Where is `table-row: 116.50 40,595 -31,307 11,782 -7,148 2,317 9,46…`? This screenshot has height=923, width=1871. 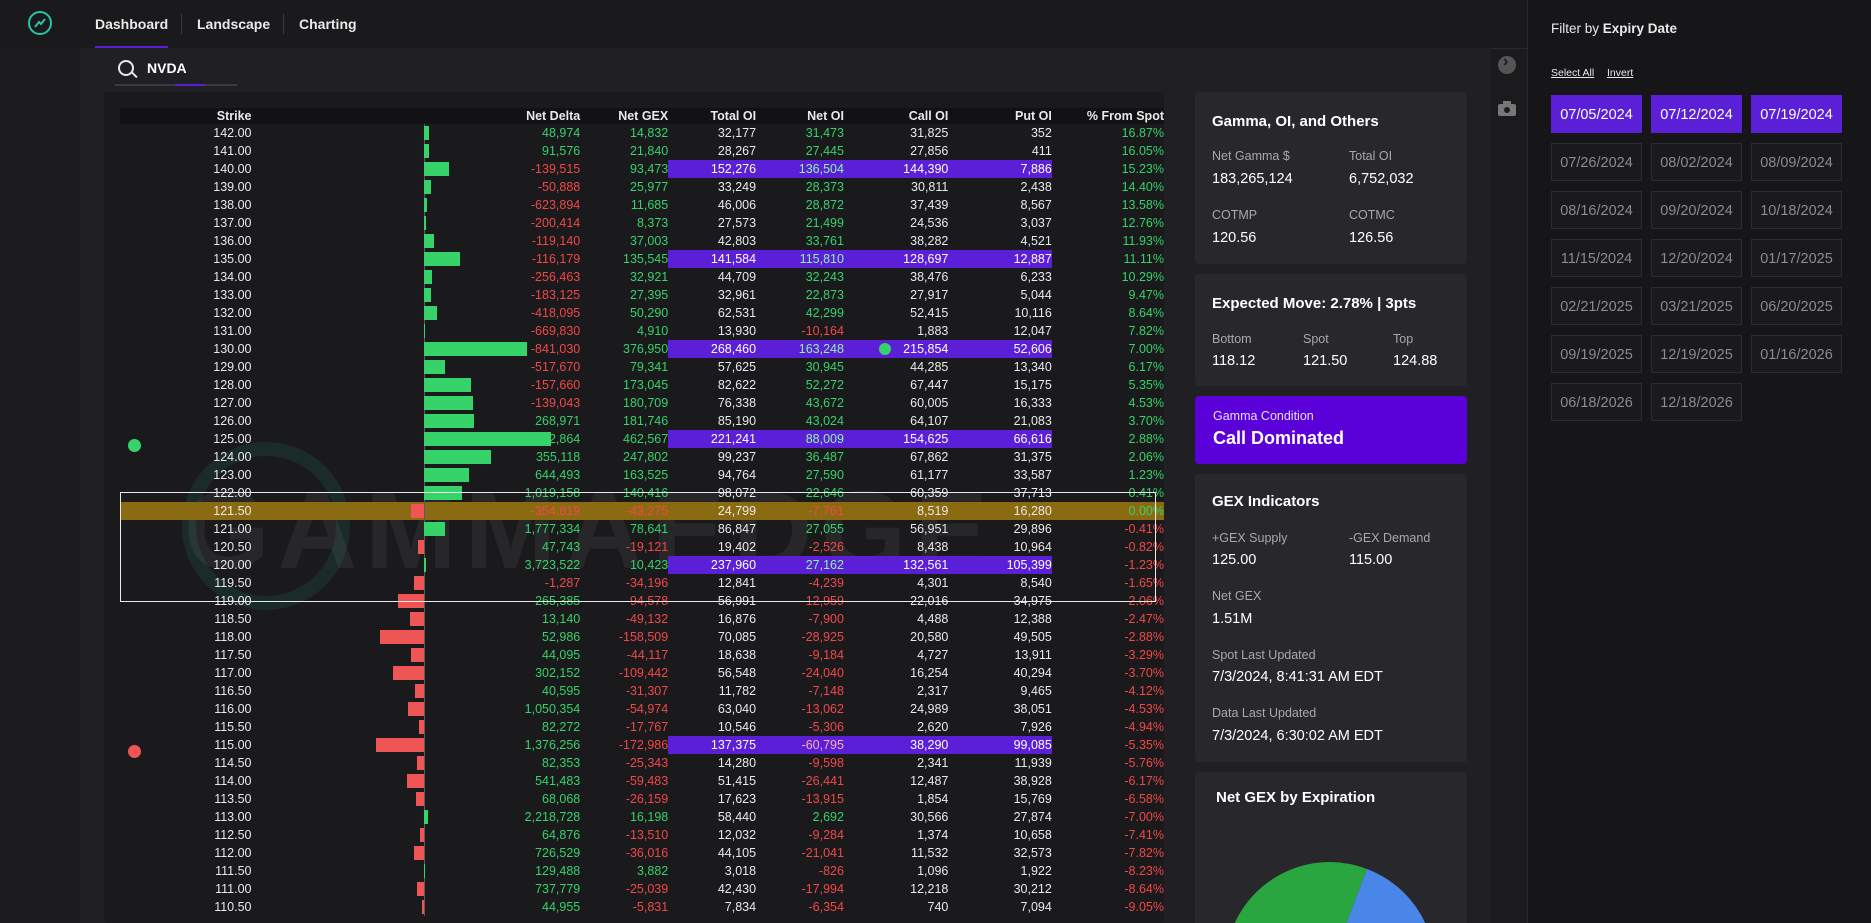 table-row: 116.50 40,595 -31,307 11,782 -7,148 2,317 9,46… is located at coordinates (642, 691).